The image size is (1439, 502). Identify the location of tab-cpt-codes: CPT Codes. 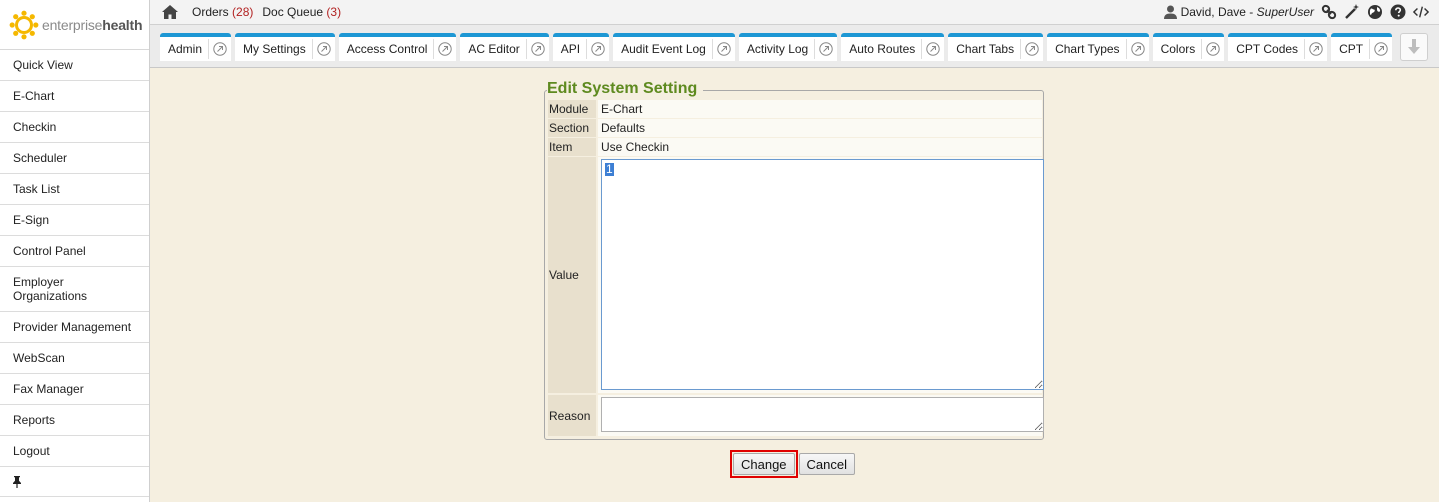
(1278, 47).